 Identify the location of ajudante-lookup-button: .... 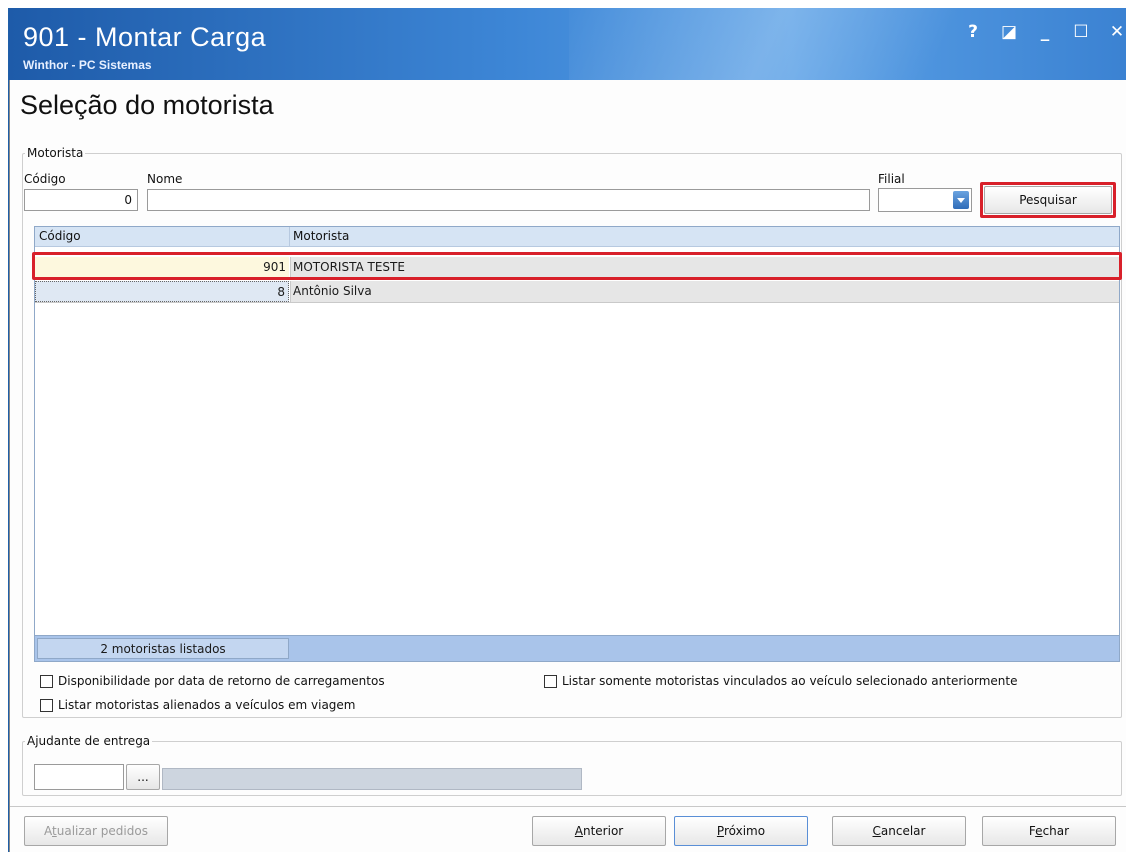
(143, 777).